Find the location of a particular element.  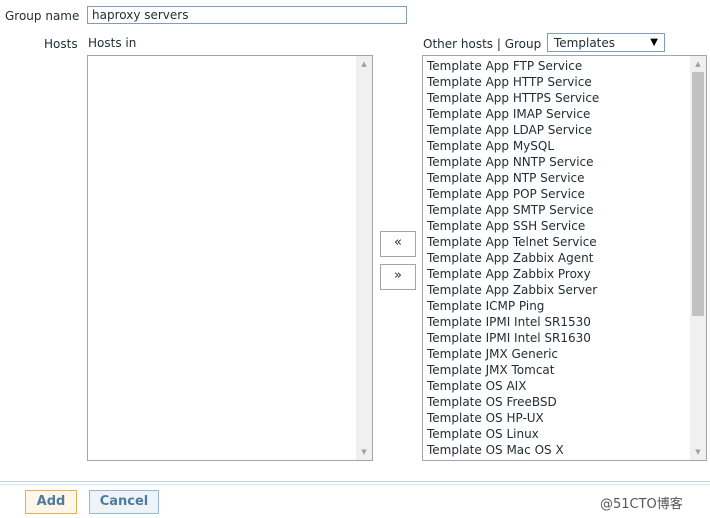

group-select: Templates ▼ is located at coordinates (606, 42).